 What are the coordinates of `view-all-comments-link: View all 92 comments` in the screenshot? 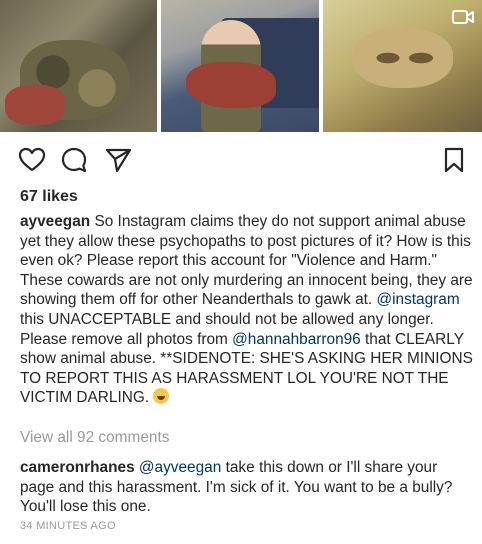 It's located at (94, 438).